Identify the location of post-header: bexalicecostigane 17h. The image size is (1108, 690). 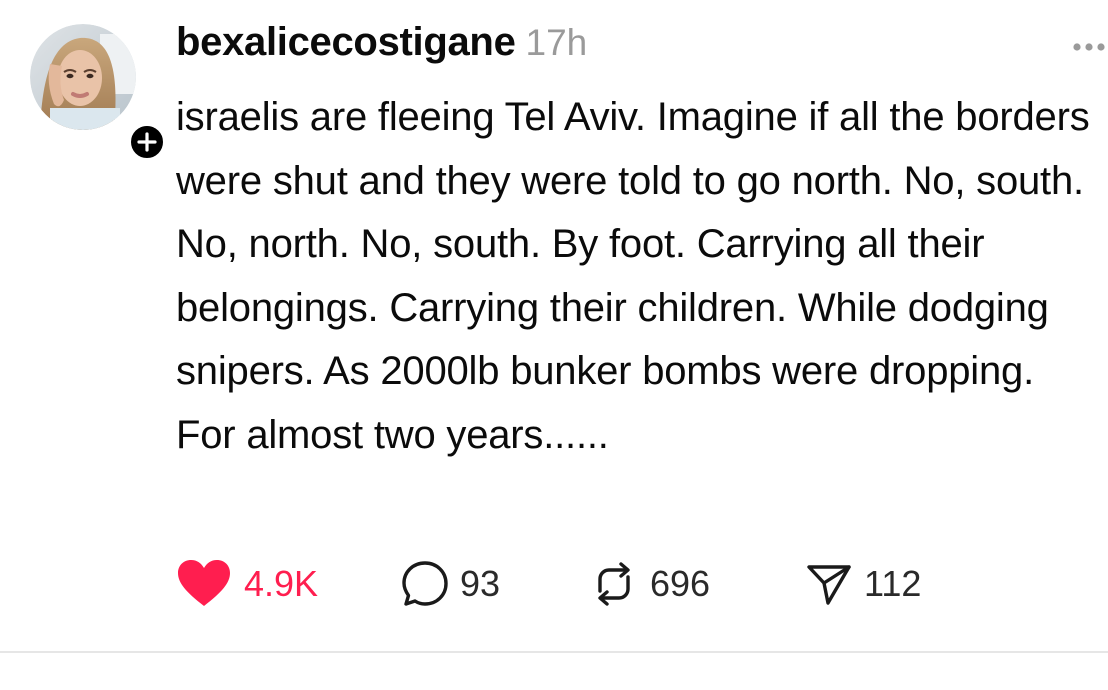
(381, 48).